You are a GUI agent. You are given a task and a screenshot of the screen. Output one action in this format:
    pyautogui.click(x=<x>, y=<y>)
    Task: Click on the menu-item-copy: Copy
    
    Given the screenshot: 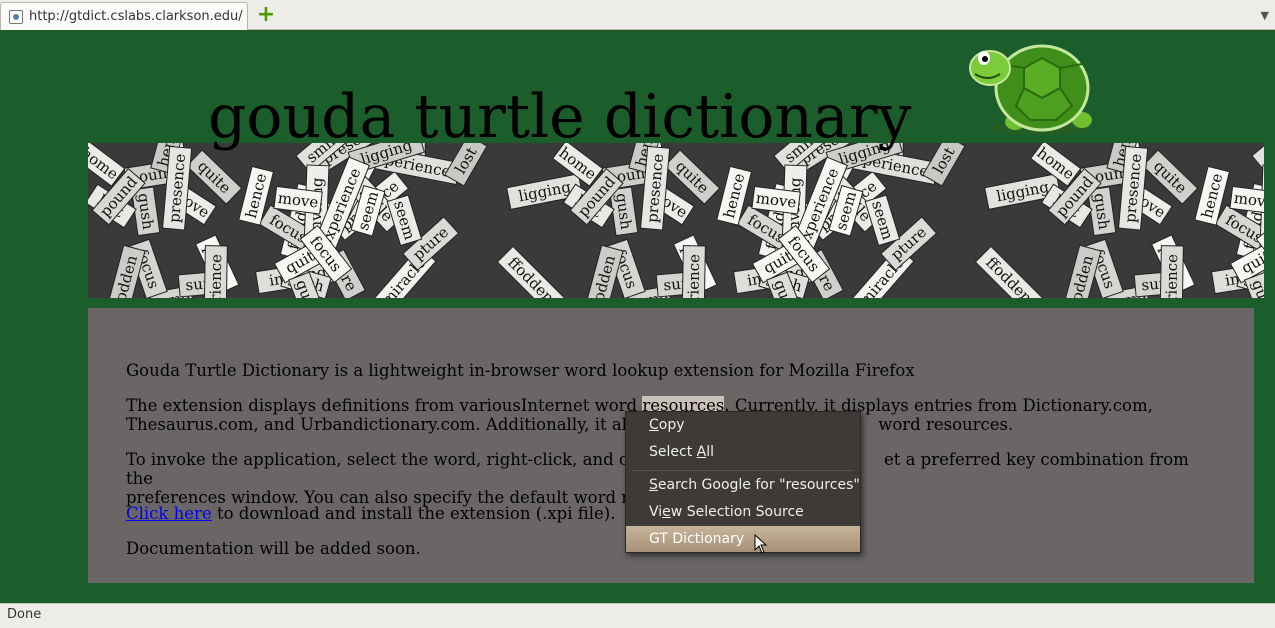 What is the action you would take?
    pyautogui.click(x=743, y=425)
    